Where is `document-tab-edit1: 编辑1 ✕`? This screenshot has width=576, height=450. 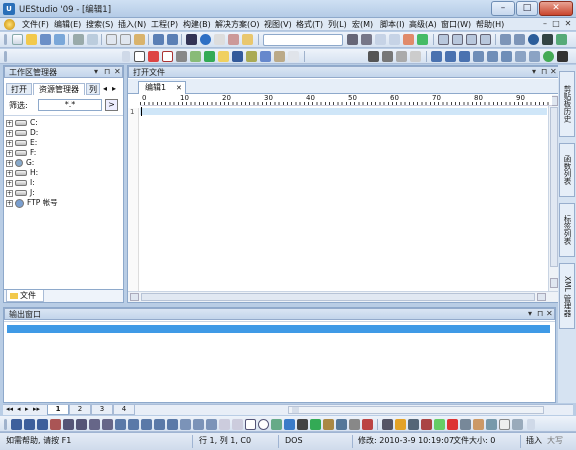 document-tab-edit1: 编辑1 ✕ is located at coordinates (162, 87).